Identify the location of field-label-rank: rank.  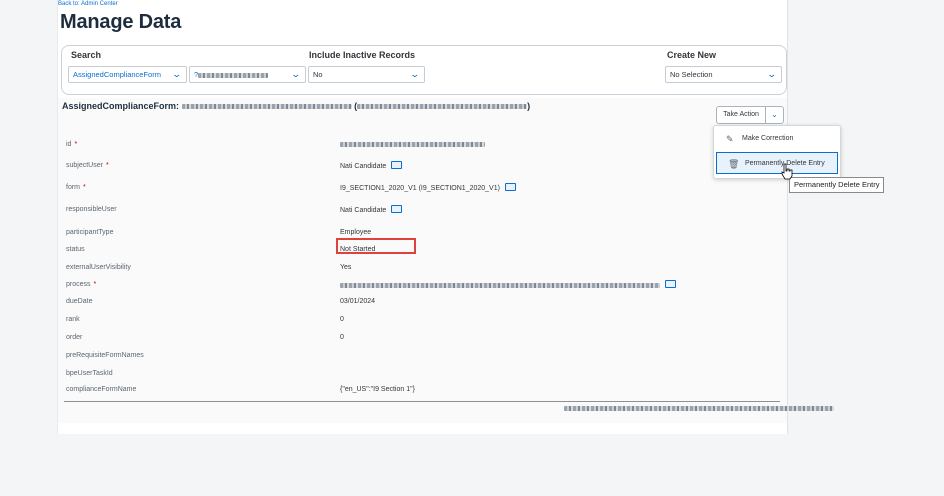
(73, 319).